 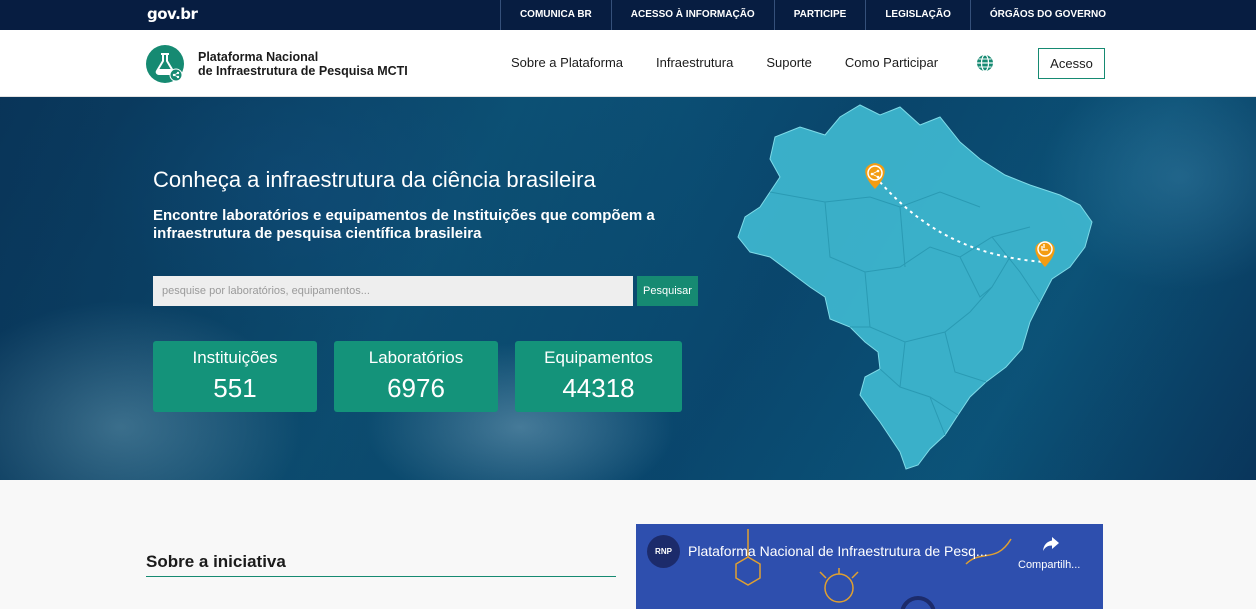 I want to click on brand-line-1: Plataforma Nacional, so click(x=258, y=57).